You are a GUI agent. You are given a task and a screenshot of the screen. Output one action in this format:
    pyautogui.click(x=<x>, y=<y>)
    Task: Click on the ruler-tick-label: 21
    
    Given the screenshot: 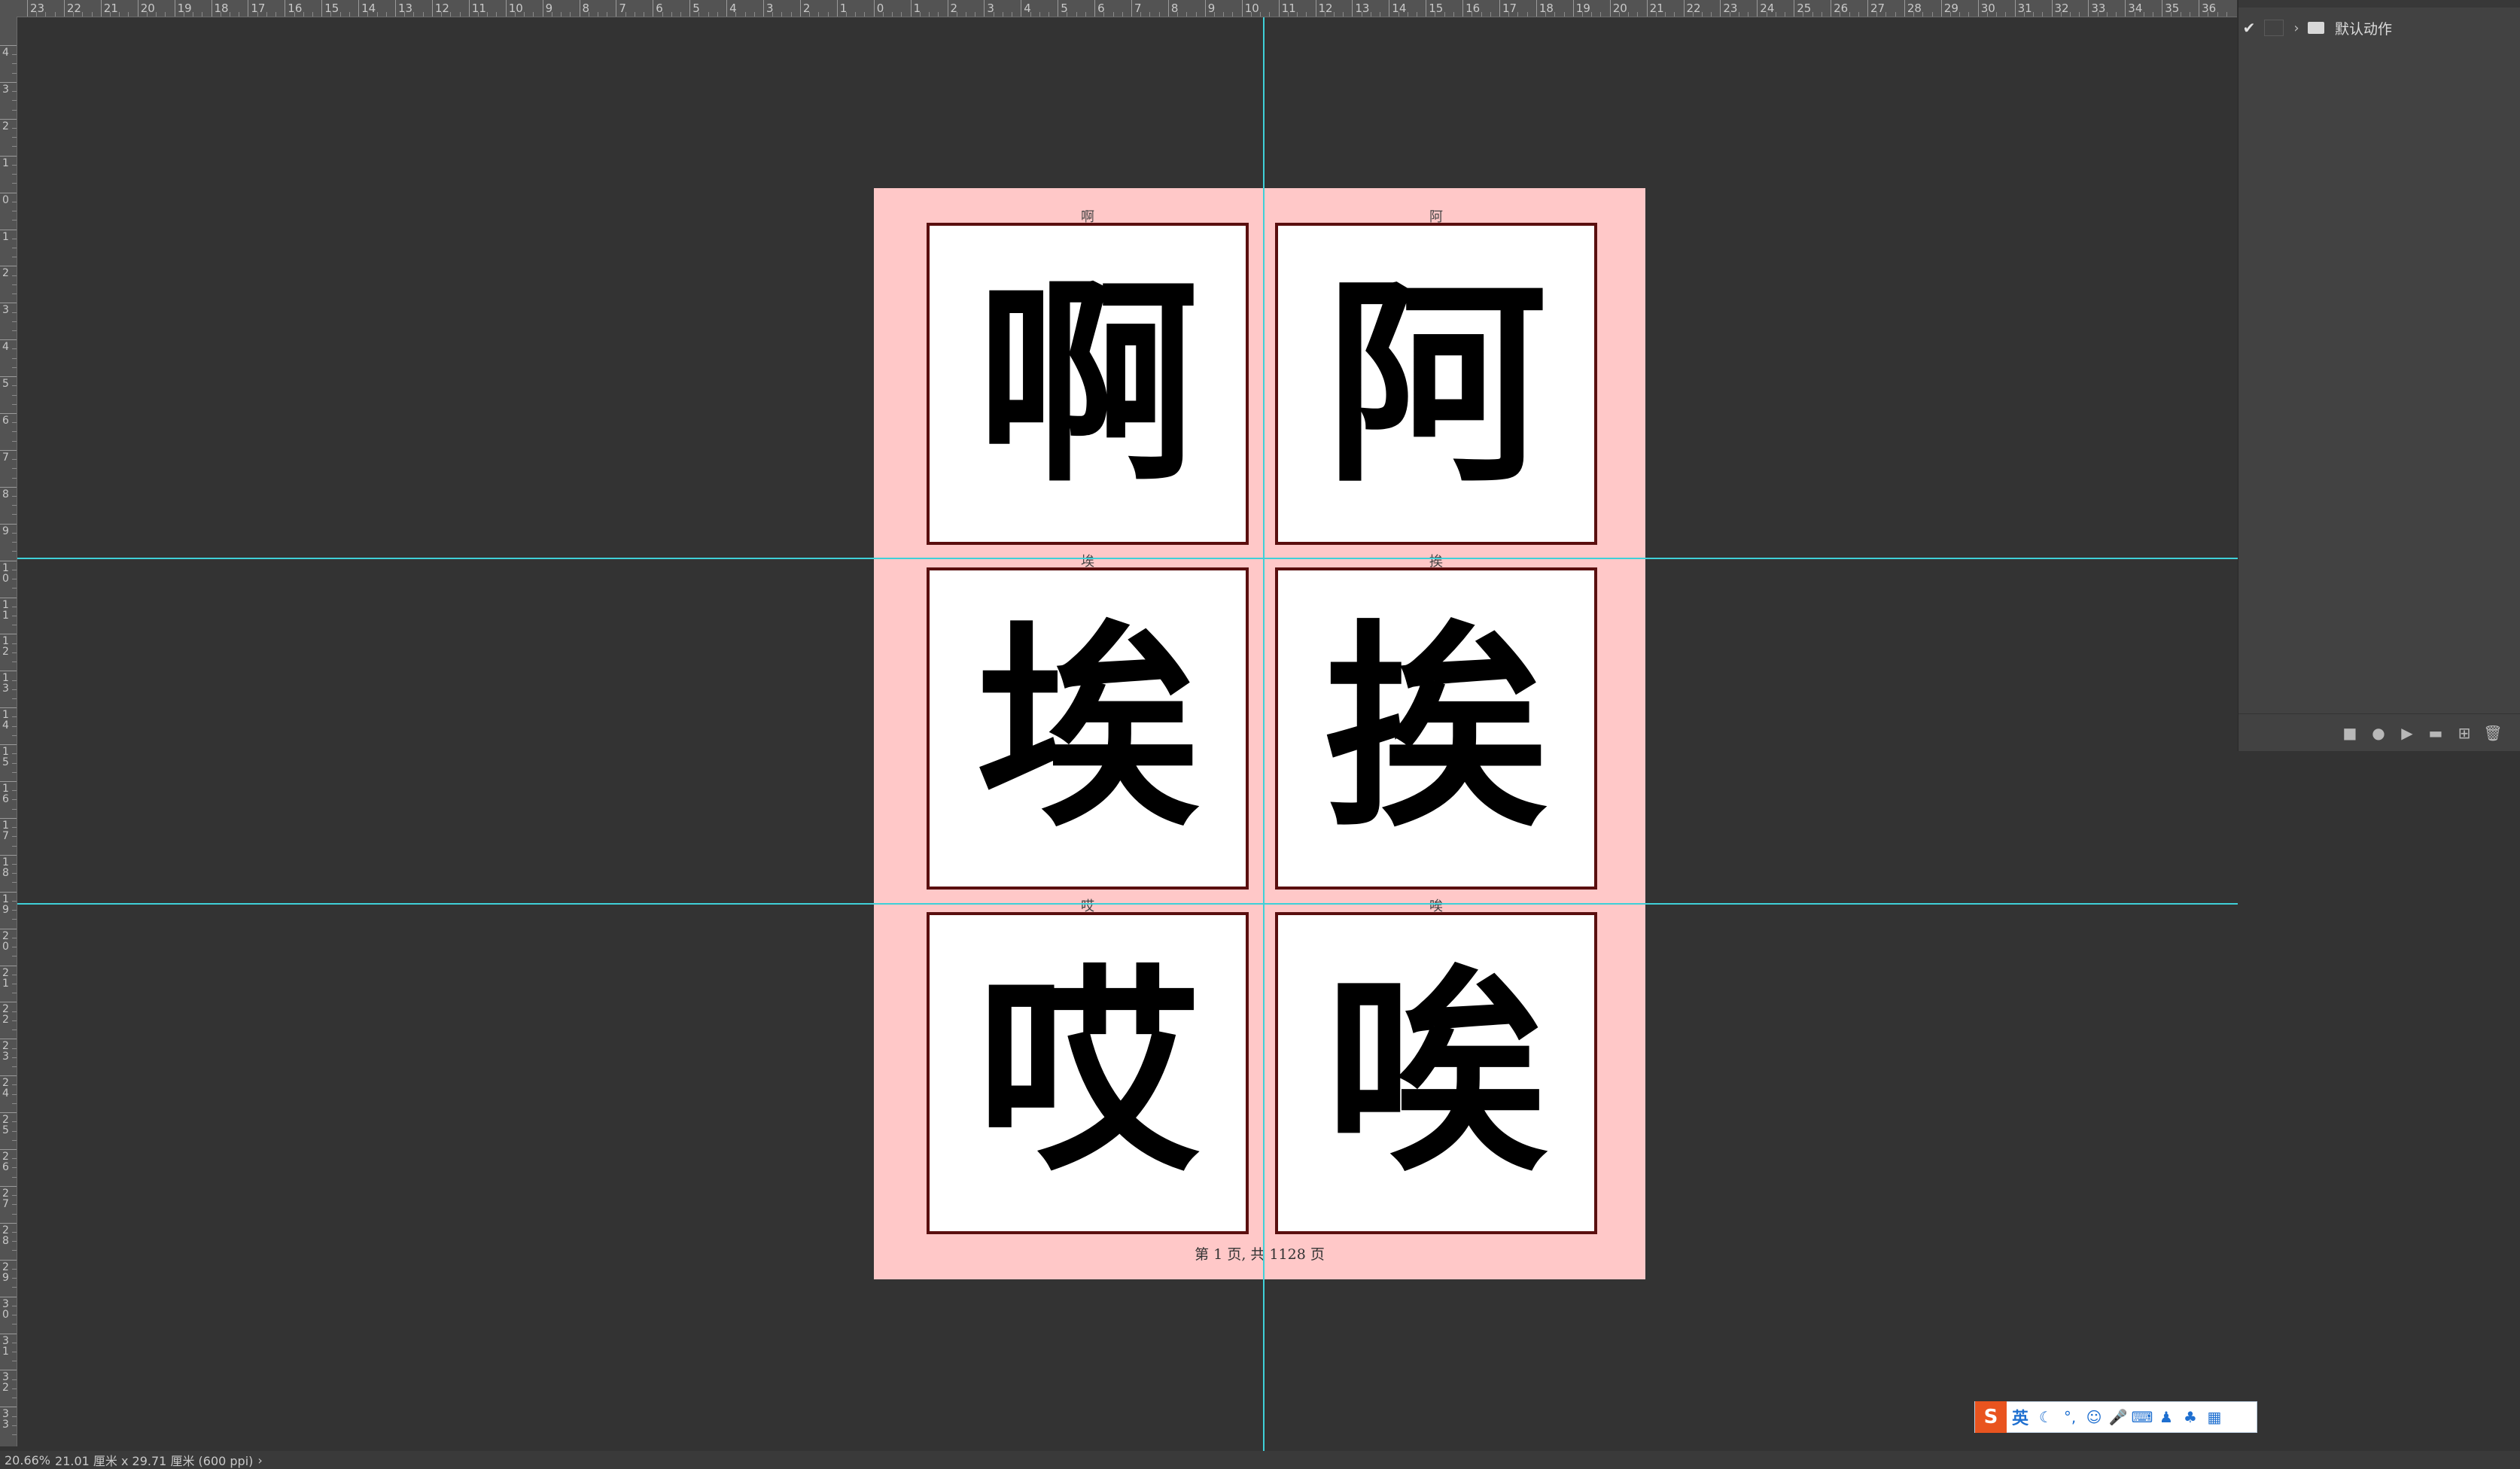 What is the action you would take?
    pyautogui.click(x=5, y=978)
    